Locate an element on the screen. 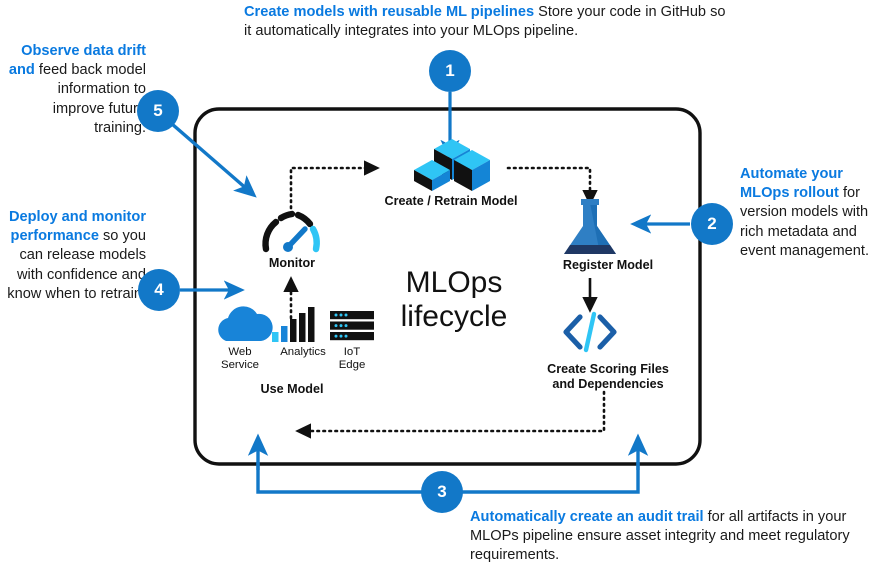 This screenshot has height=570, width=890. sub-label-iot-edge-line2: Edge is located at coordinates (352, 364).